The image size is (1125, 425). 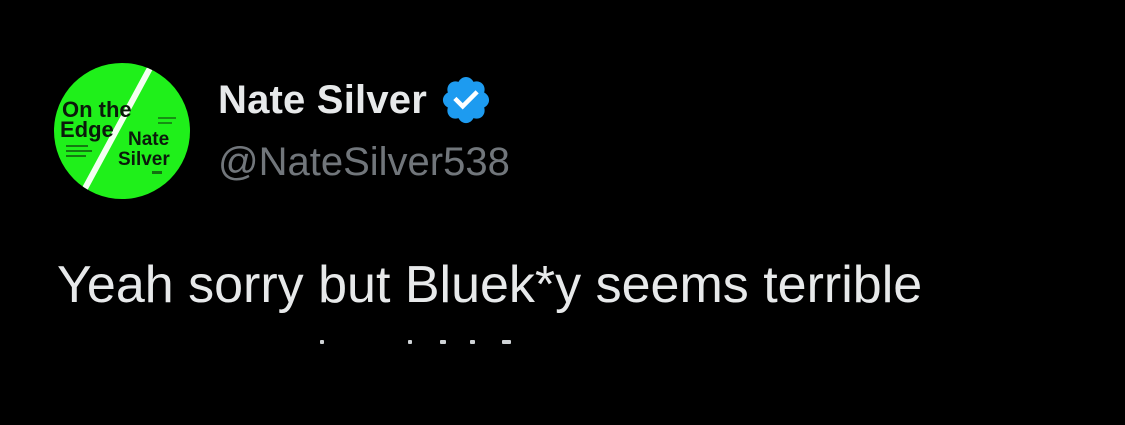 I want to click on profile-avatar: On the Edge Nate Silver, so click(x=122, y=131).